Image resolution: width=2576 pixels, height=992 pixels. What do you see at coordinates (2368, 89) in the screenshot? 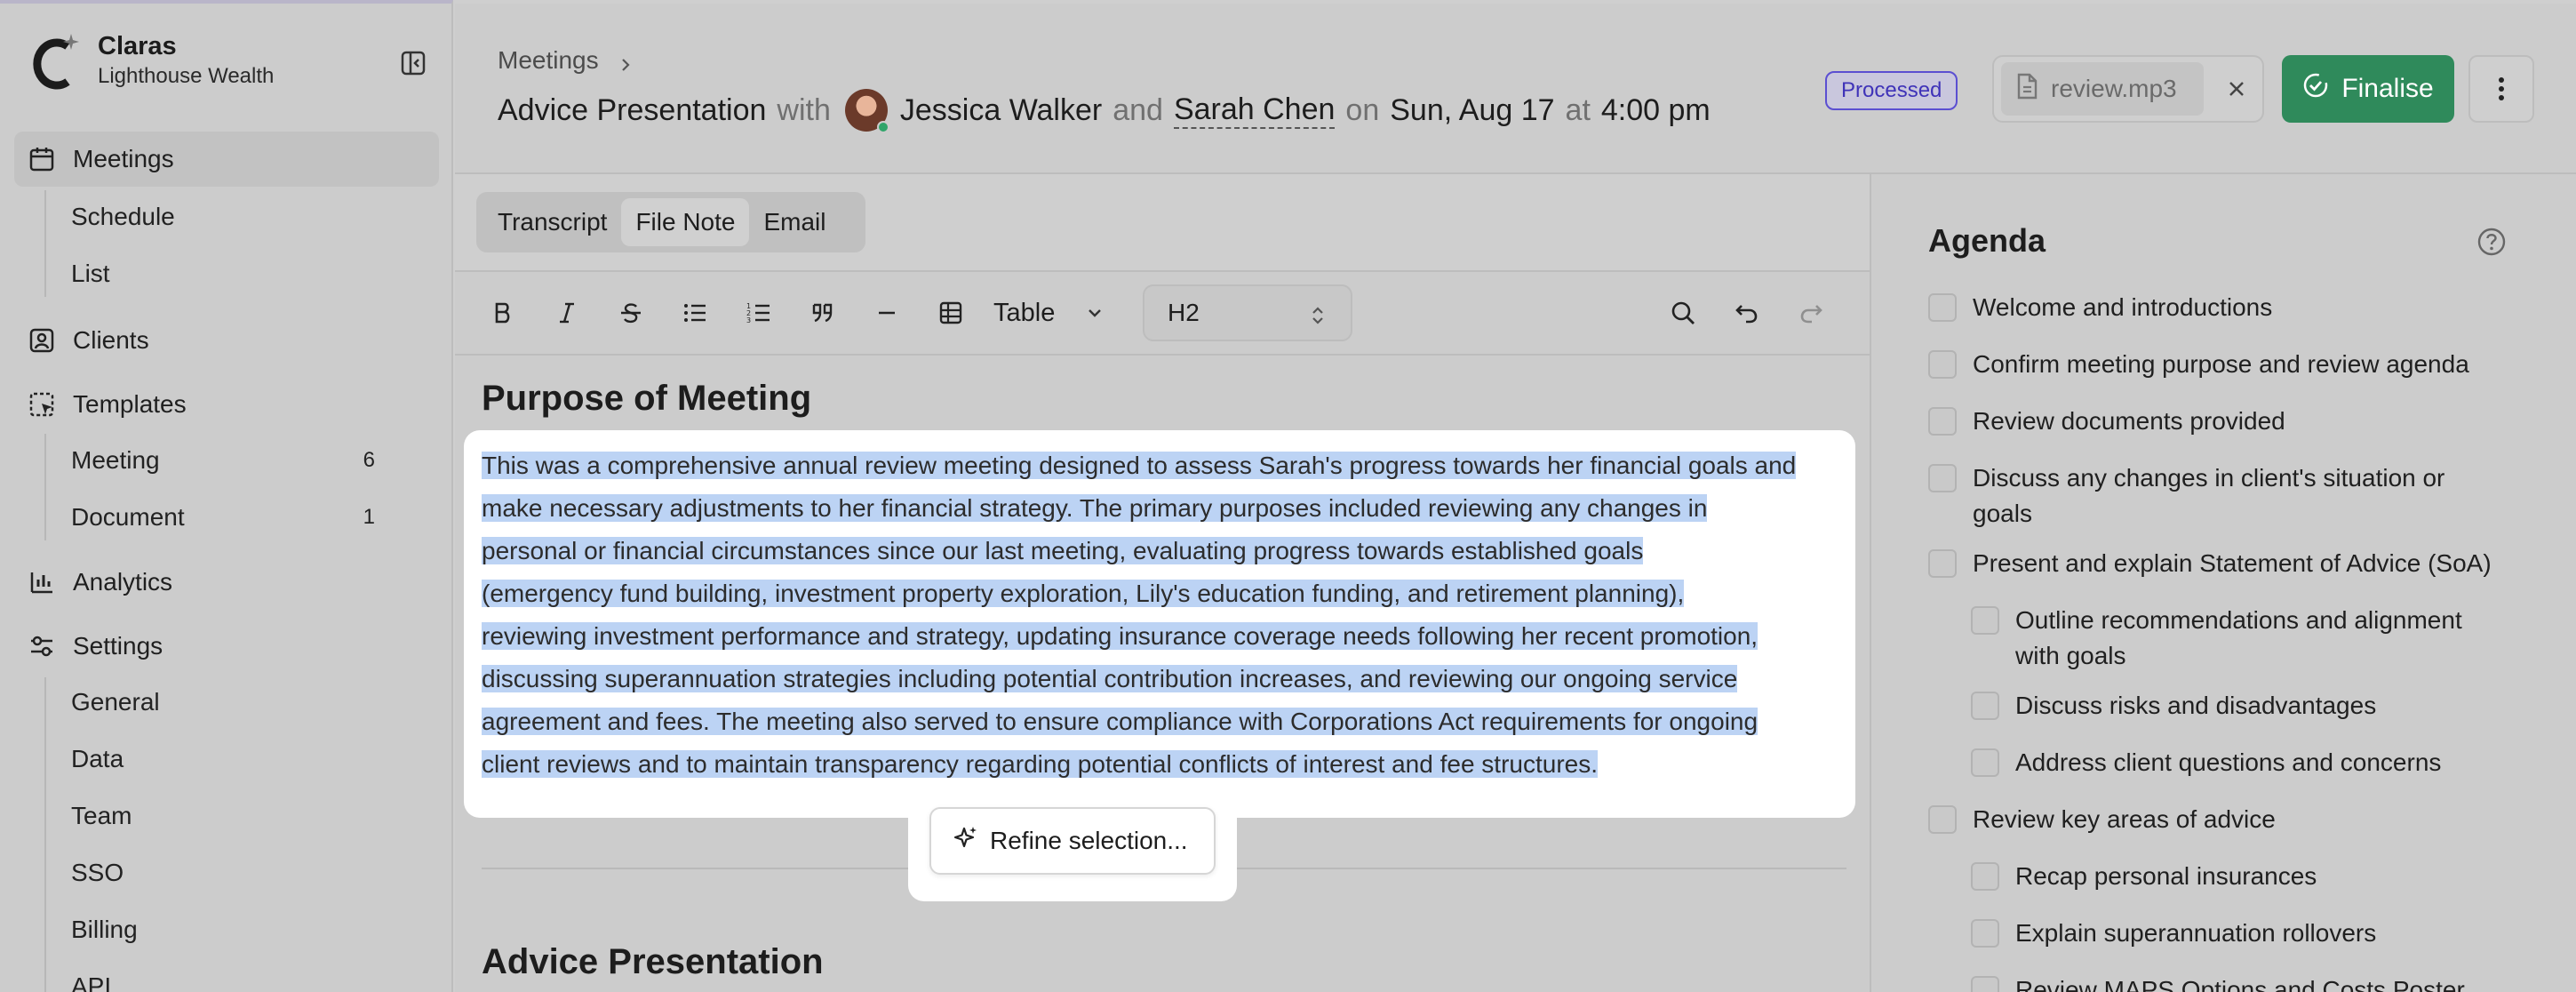
I see `finalise-button: Finalise` at bounding box center [2368, 89].